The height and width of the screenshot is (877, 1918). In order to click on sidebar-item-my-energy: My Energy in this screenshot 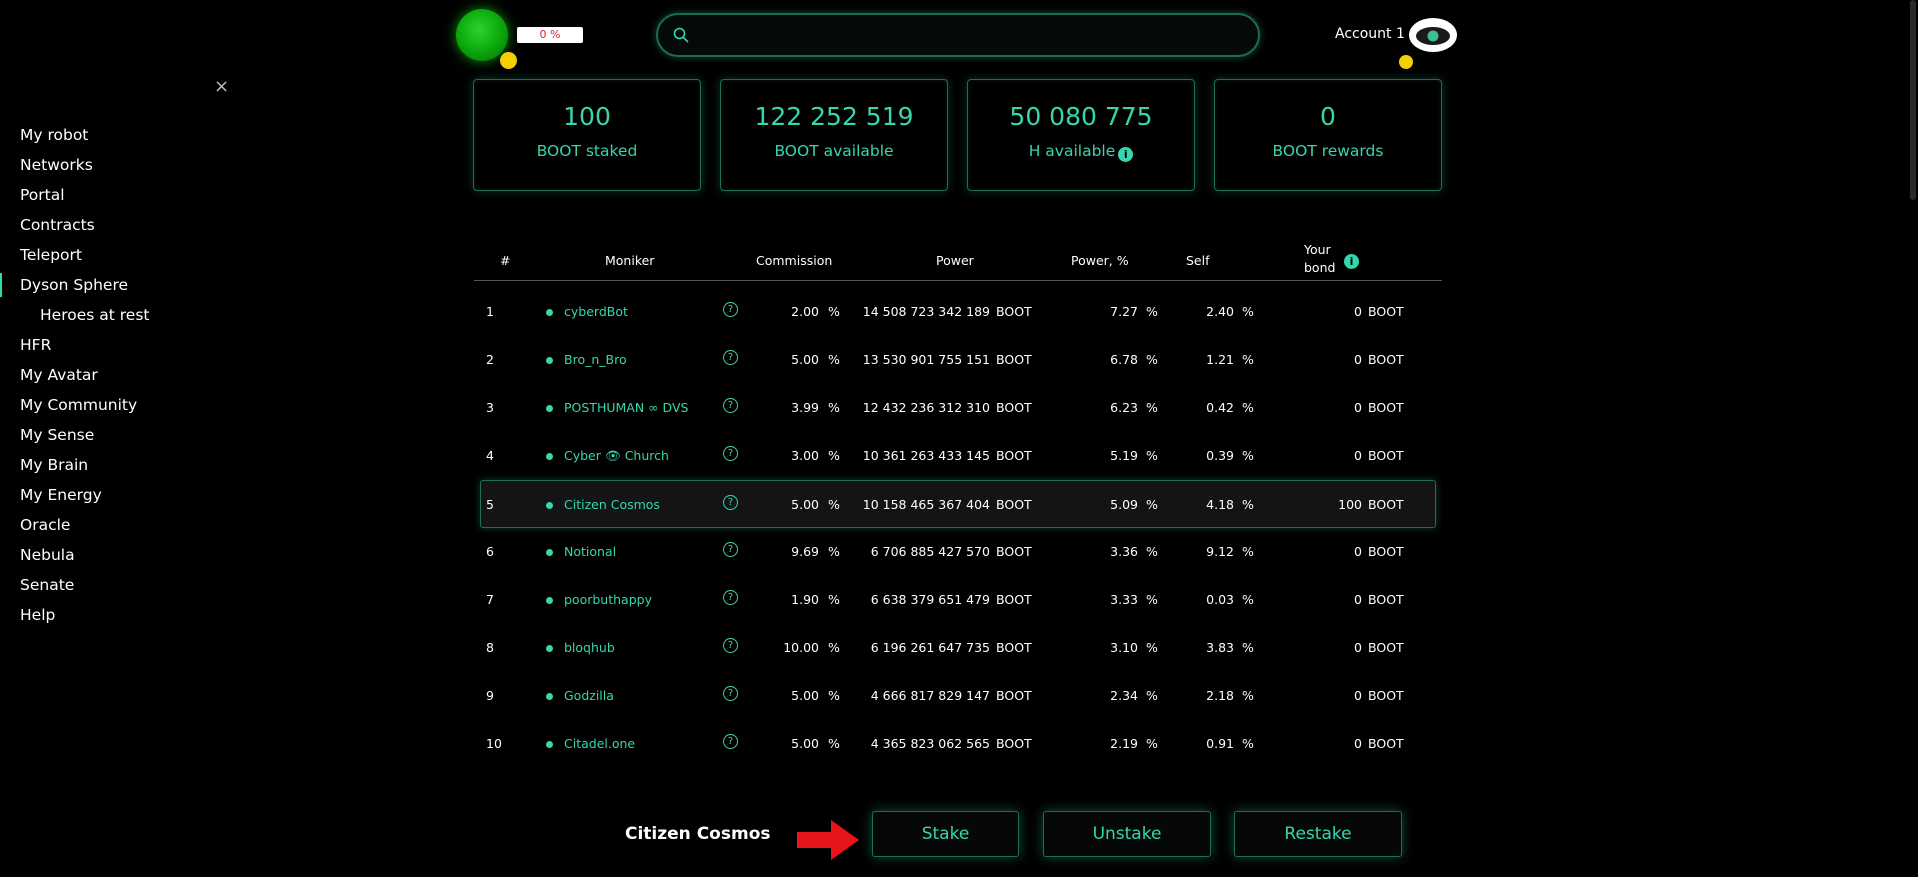, I will do `click(140, 495)`.